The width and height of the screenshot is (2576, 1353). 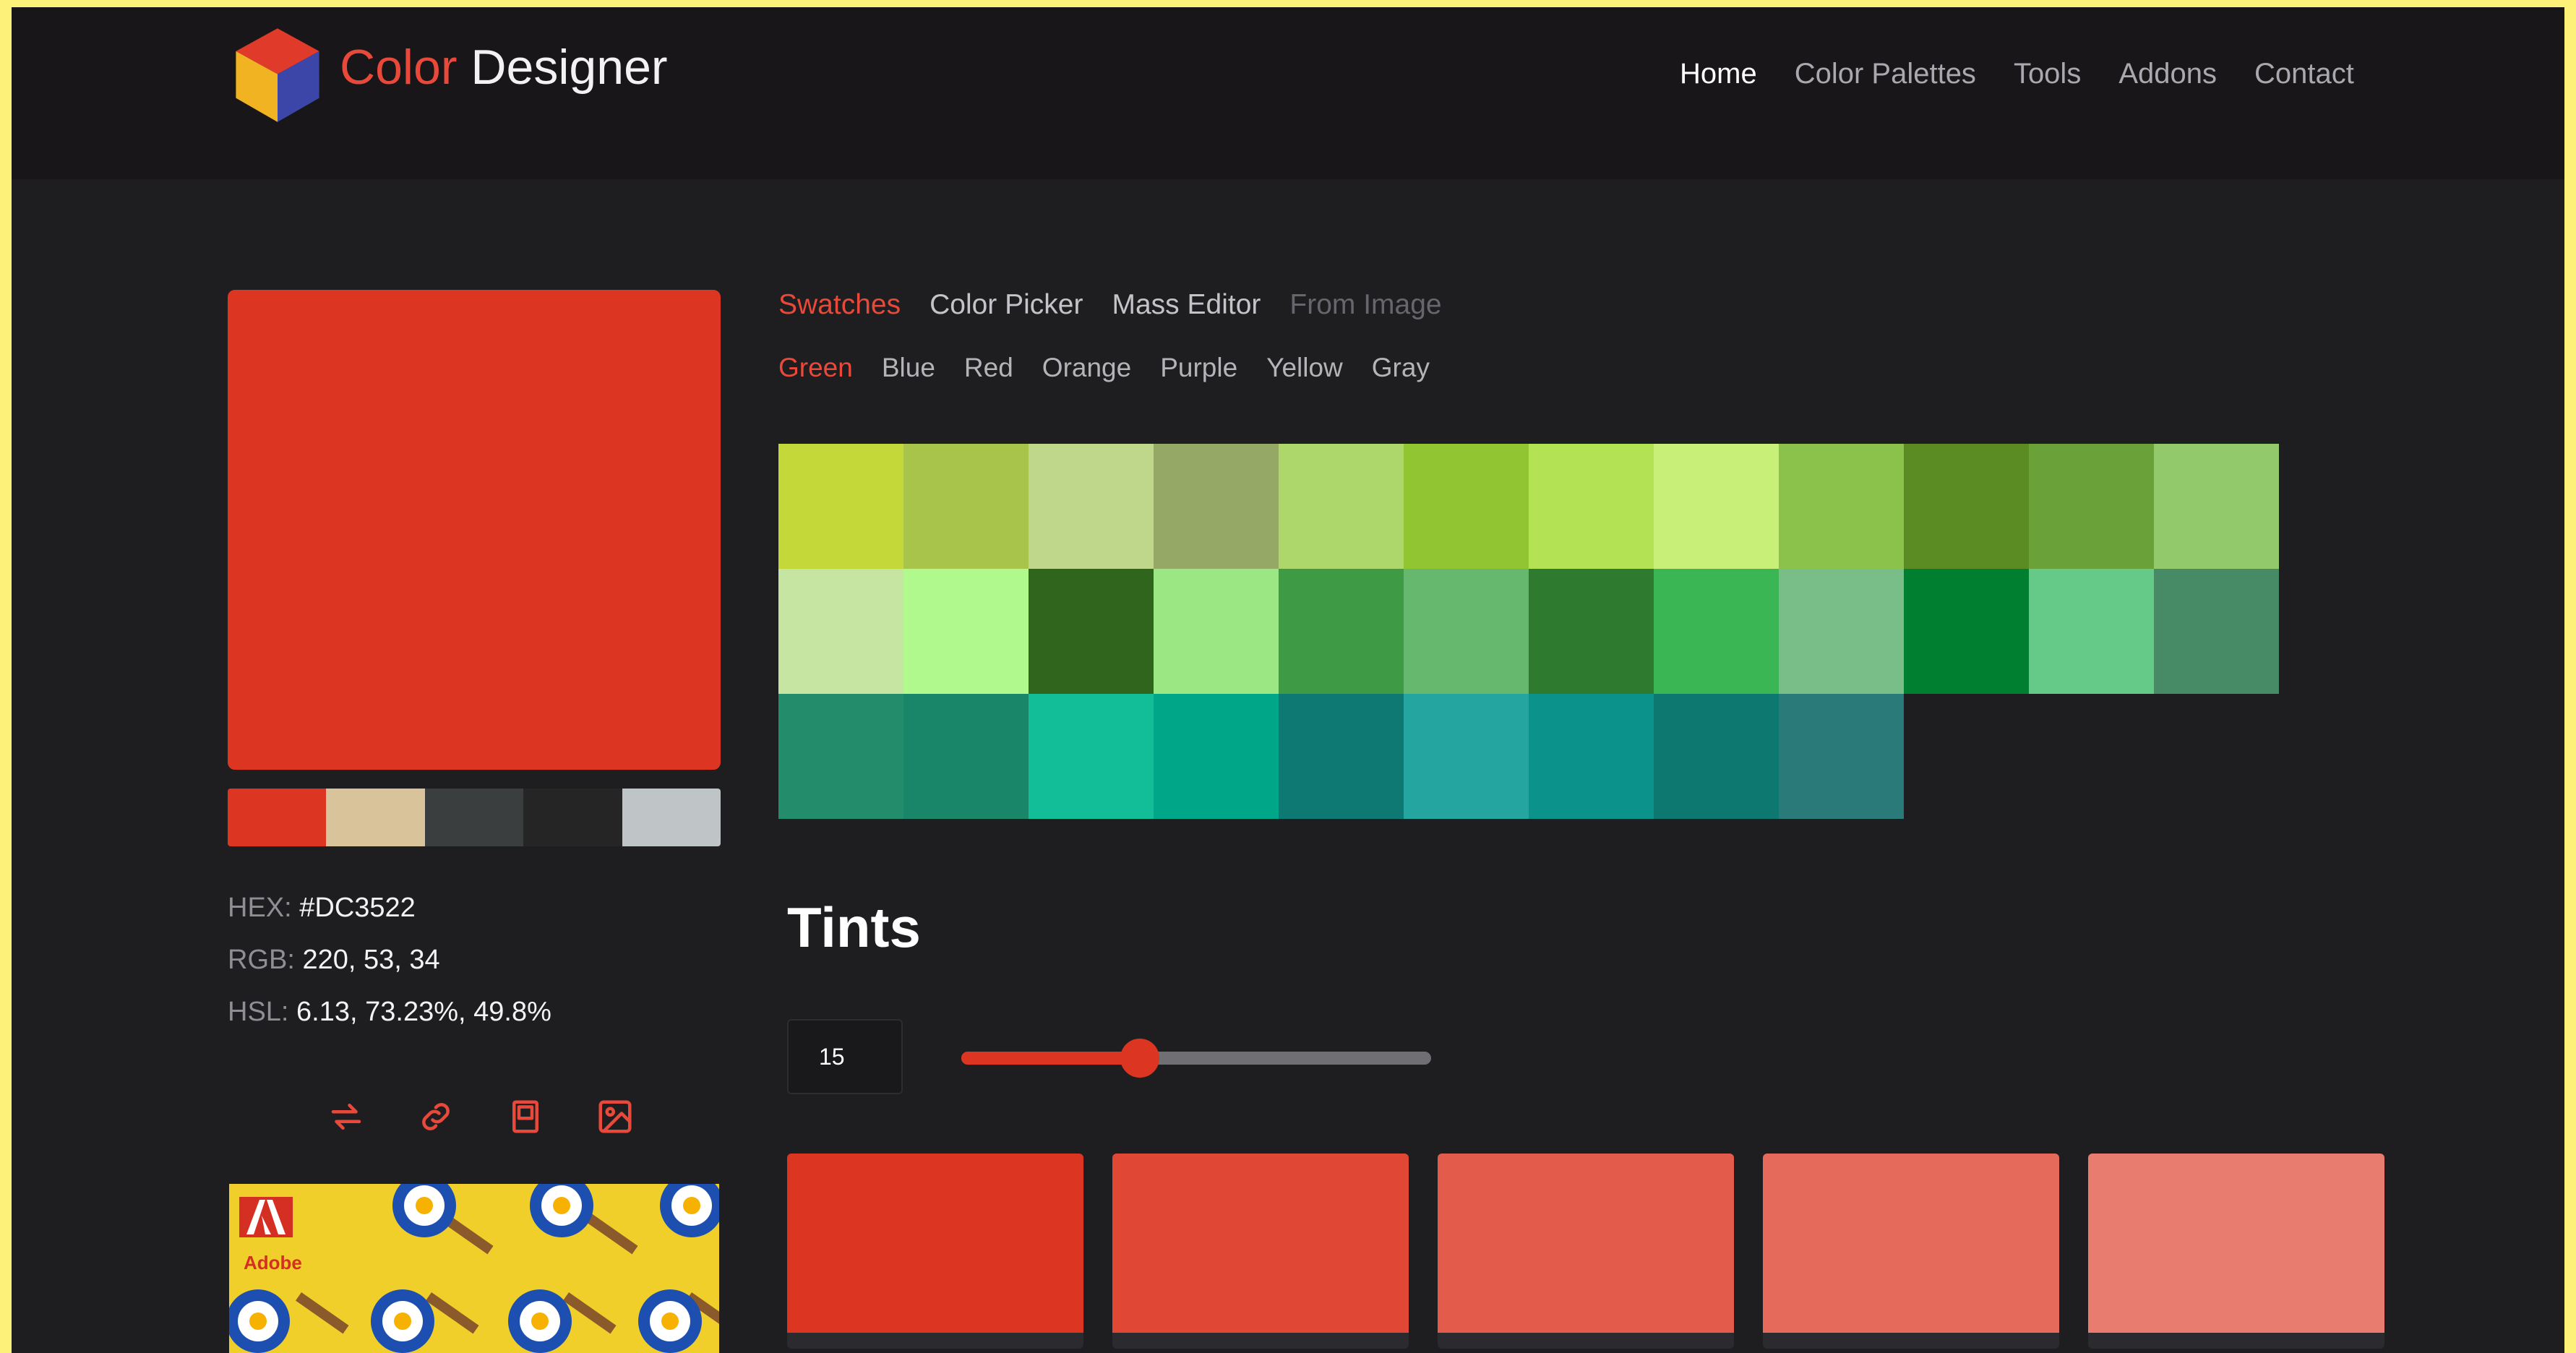 I want to click on subtab-red: Red, so click(x=989, y=368).